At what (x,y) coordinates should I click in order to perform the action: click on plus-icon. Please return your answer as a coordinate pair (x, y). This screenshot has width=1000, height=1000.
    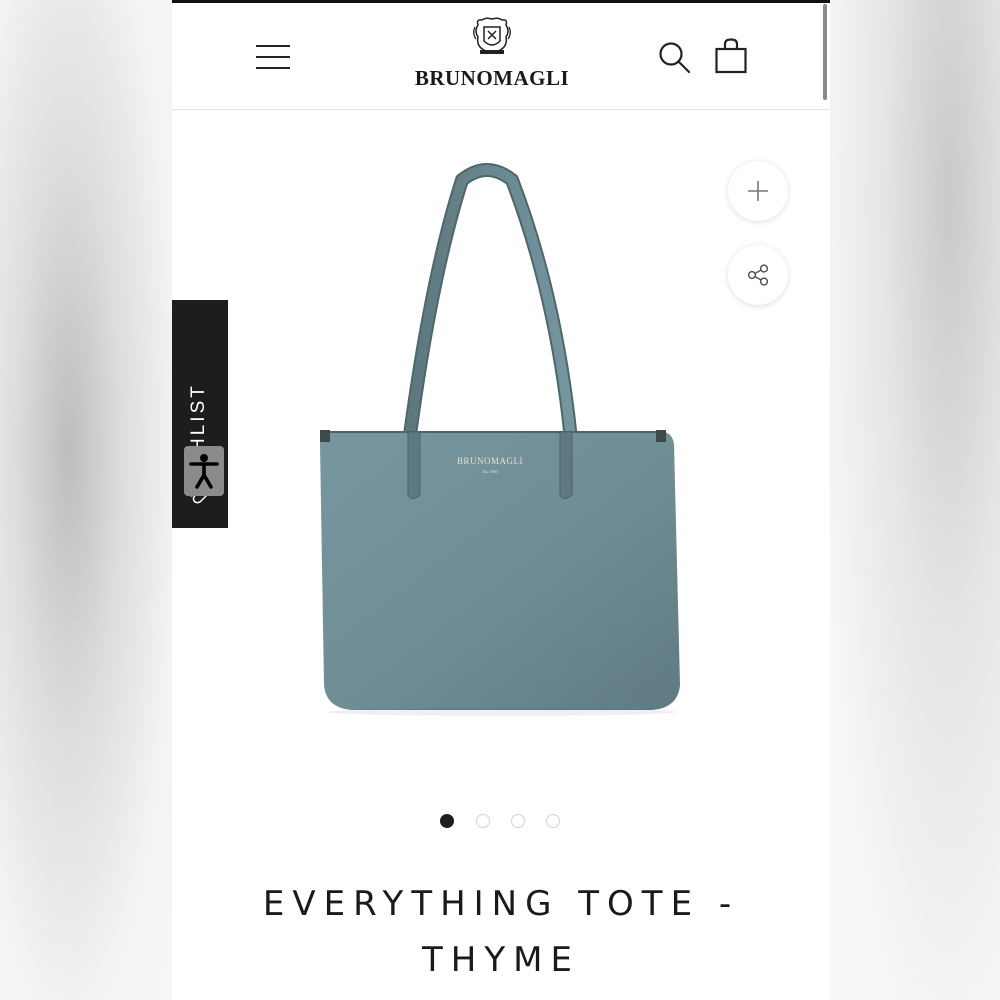
    Looking at the image, I should click on (758, 191).